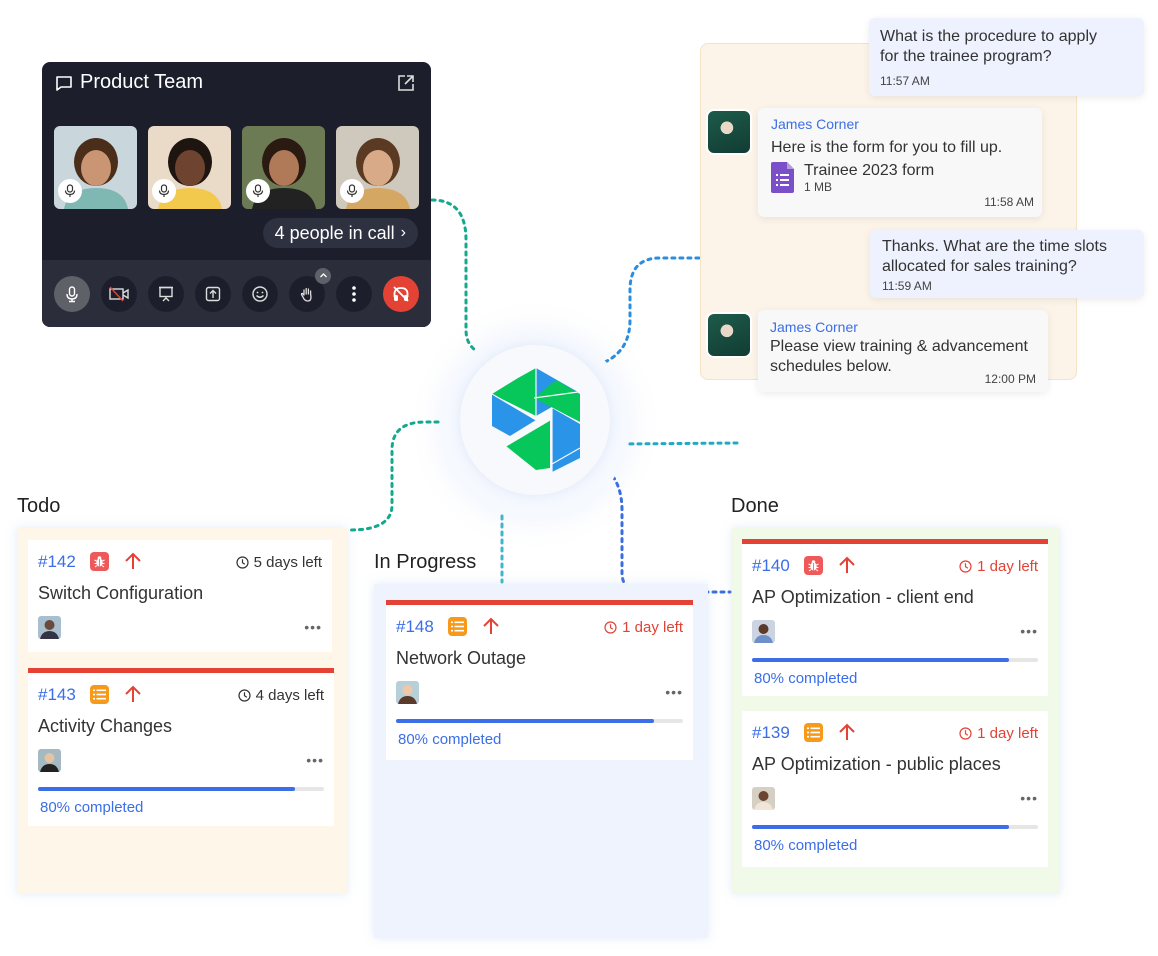  What do you see at coordinates (966, 56) in the screenshot?
I see `message-text: for the trainee program?` at bounding box center [966, 56].